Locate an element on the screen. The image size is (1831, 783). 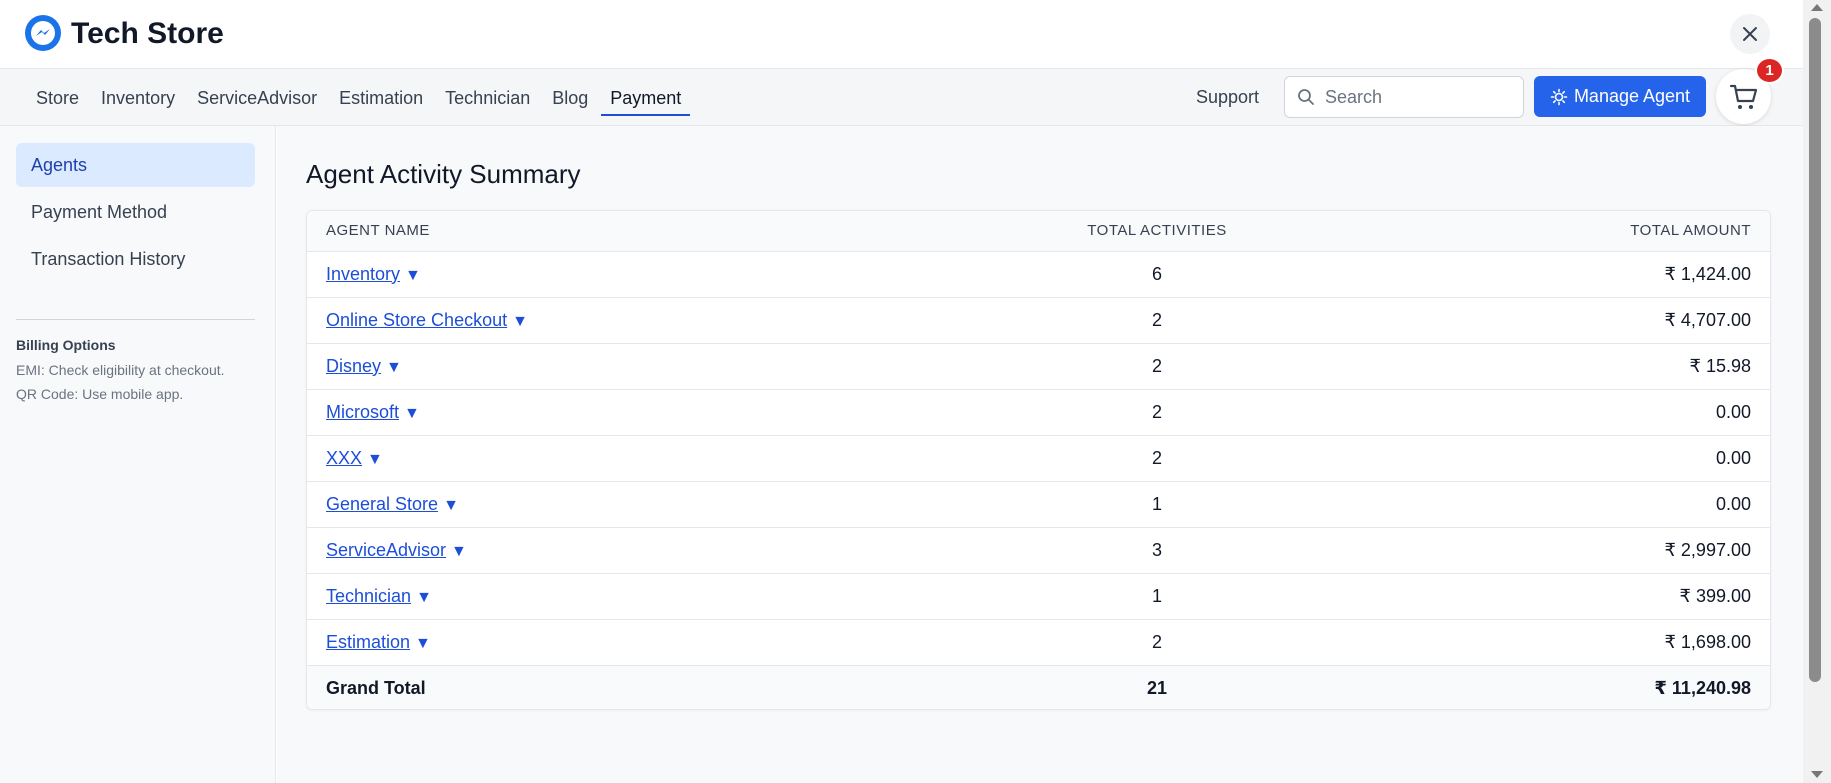
billing-options-title: Billing Options is located at coordinates (66, 345).